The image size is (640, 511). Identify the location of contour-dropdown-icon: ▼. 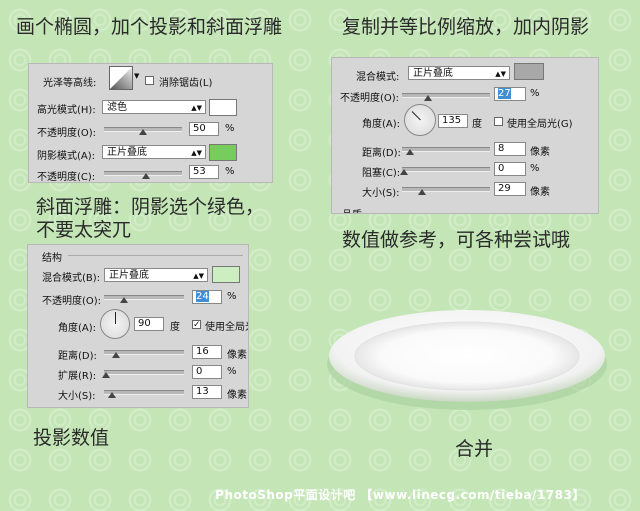
(136, 76).